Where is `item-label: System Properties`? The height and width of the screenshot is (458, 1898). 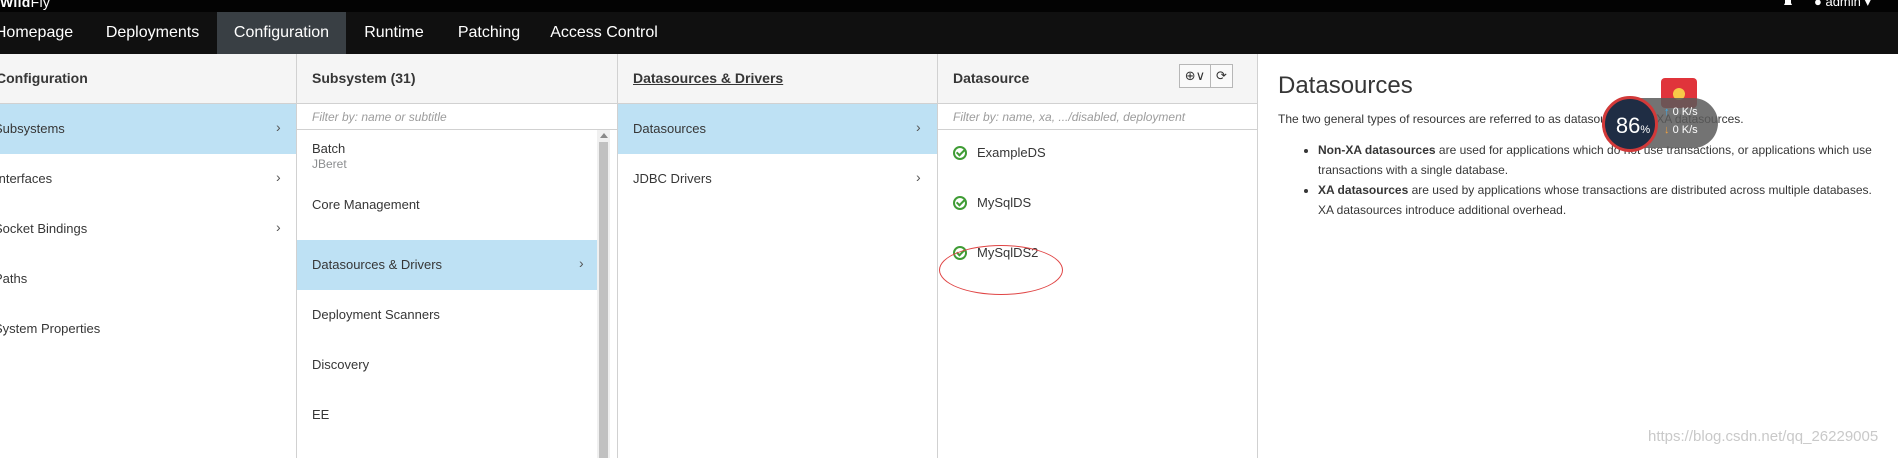
item-label: System Properties is located at coordinates (50, 328).